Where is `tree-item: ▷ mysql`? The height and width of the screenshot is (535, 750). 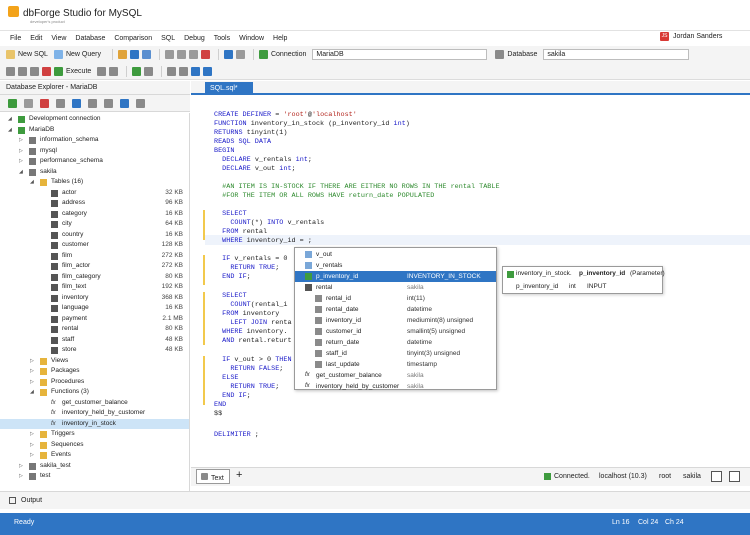 tree-item: ▷ mysql is located at coordinates (94, 151).